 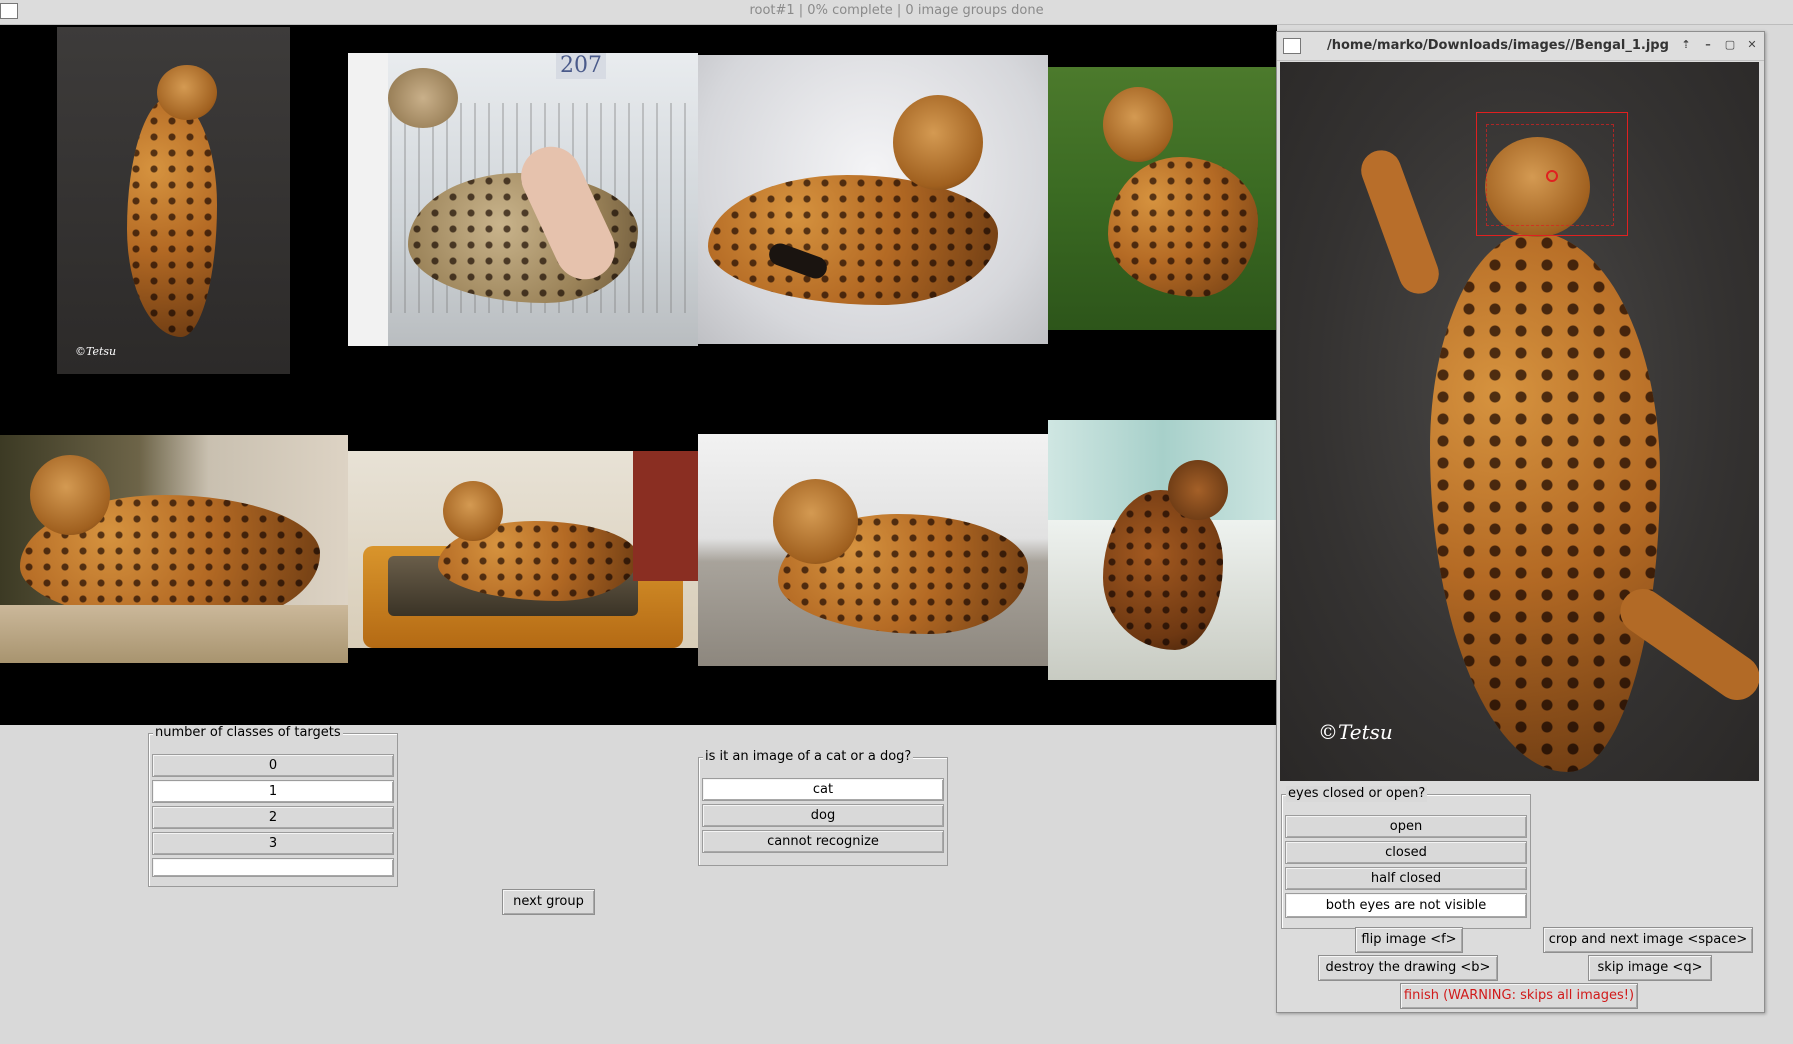 What do you see at coordinates (1519, 996) in the screenshot?
I see `finish-button: finish (WARNING: skips all images!)` at bounding box center [1519, 996].